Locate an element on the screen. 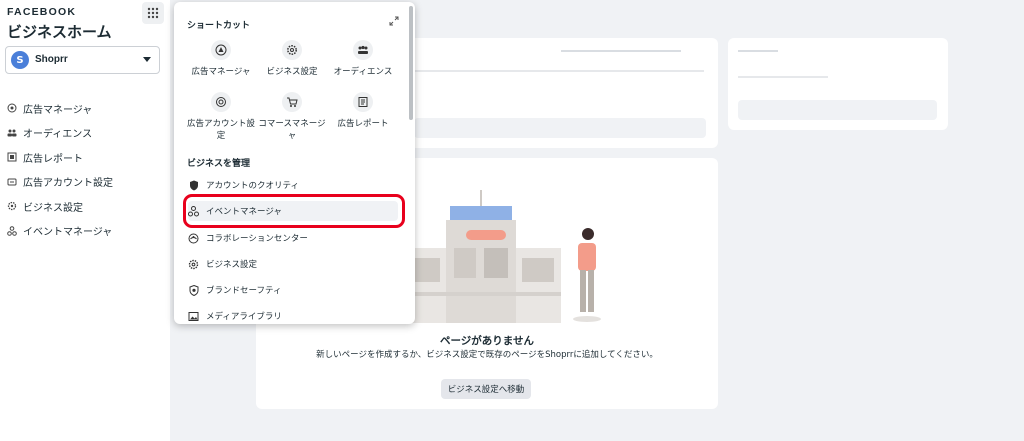  shortcuts-heading: ショートカット is located at coordinates (219, 26).